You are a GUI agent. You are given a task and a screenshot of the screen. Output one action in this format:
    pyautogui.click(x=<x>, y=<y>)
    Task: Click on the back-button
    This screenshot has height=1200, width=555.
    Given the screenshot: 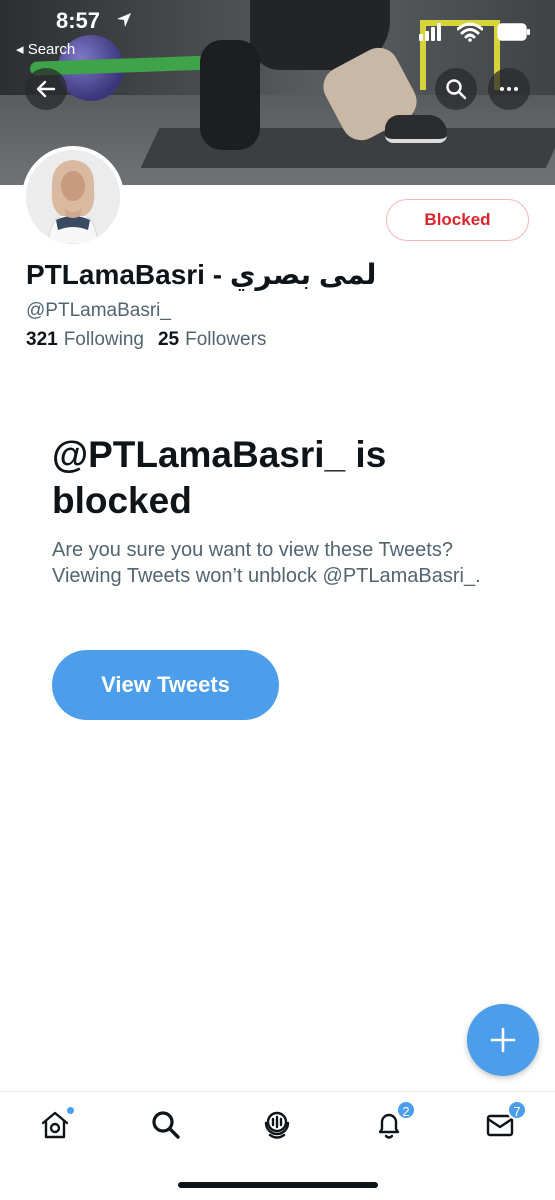 What is the action you would take?
    pyautogui.click(x=46, y=89)
    